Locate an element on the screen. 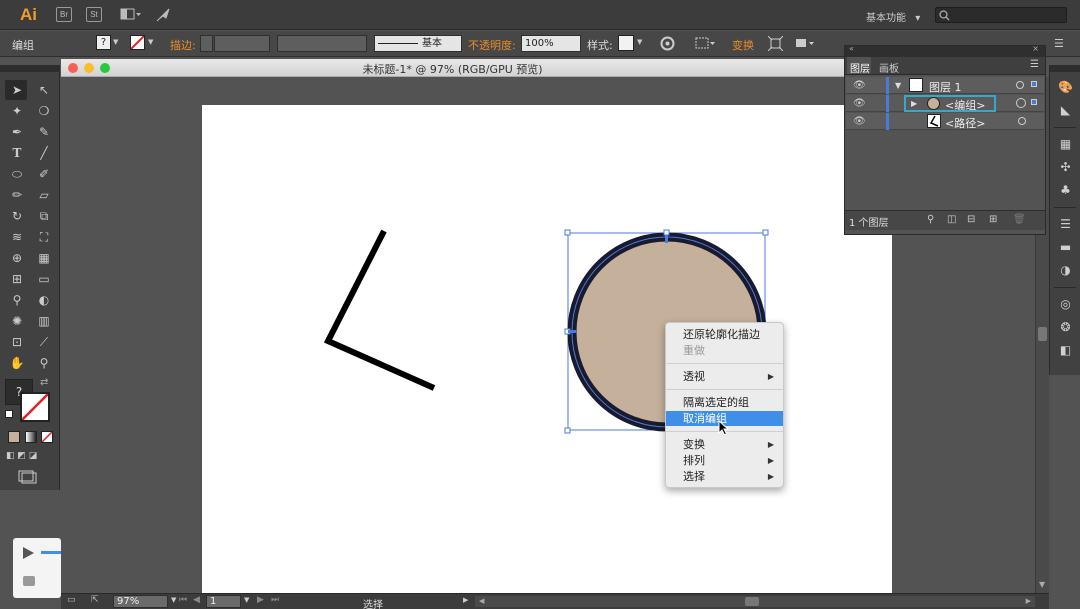 The image size is (1080, 609). gradient-mode-button is located at coordinates (31, 437).